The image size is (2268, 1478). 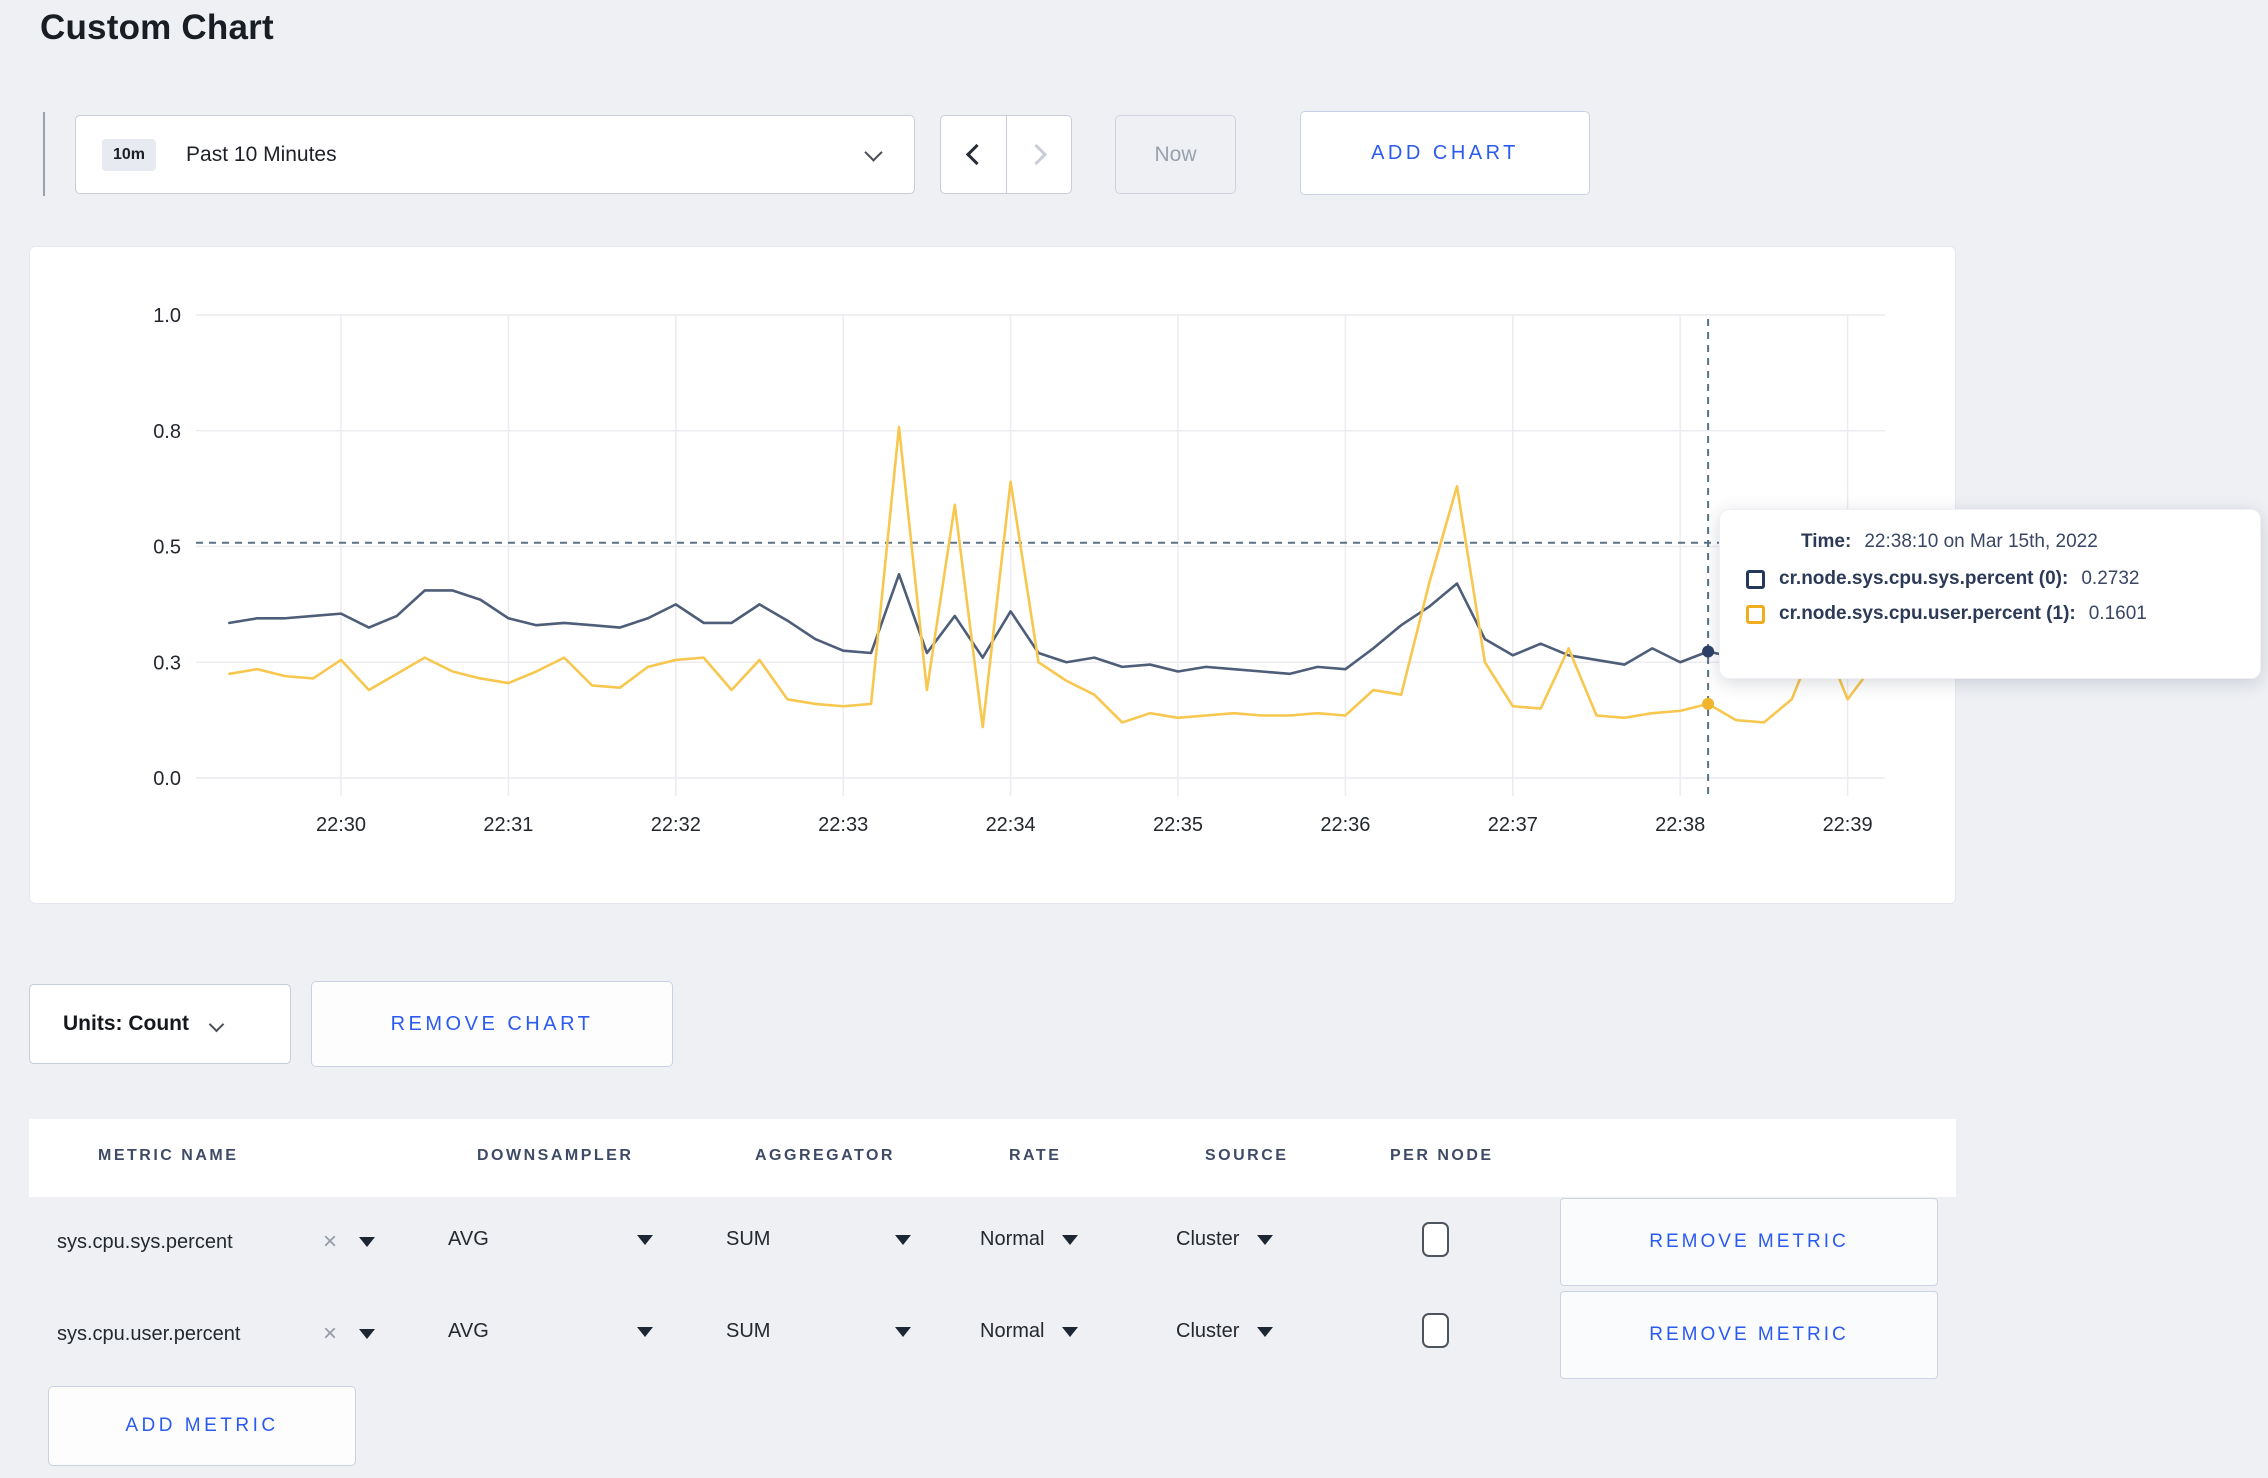 What do you see at coordinates (2117, 613) in the screenshot?
I see `user-series-value: 0.1601` at bounding box center [2117, 613].